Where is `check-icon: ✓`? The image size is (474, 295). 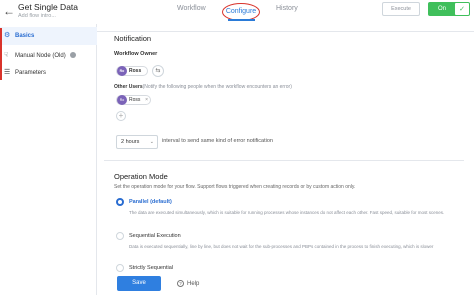 check-icon: ✓ is located at coordinates (462, 9).